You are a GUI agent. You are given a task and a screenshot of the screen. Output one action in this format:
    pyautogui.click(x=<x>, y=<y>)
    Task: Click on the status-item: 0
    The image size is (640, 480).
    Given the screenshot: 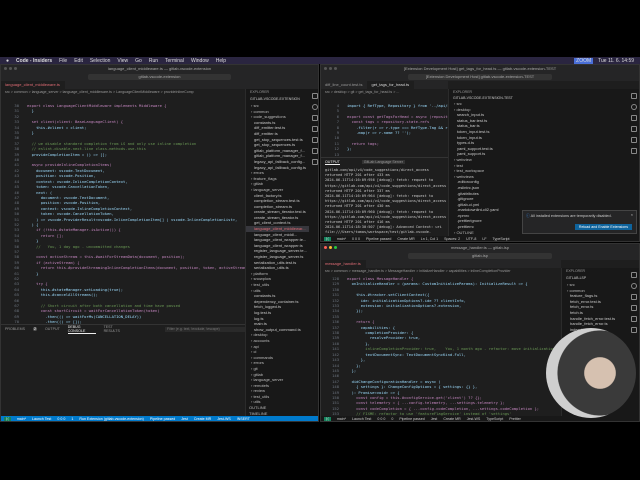 What is the action you would take?
    pyautogui.click(x=392, y=419)
    